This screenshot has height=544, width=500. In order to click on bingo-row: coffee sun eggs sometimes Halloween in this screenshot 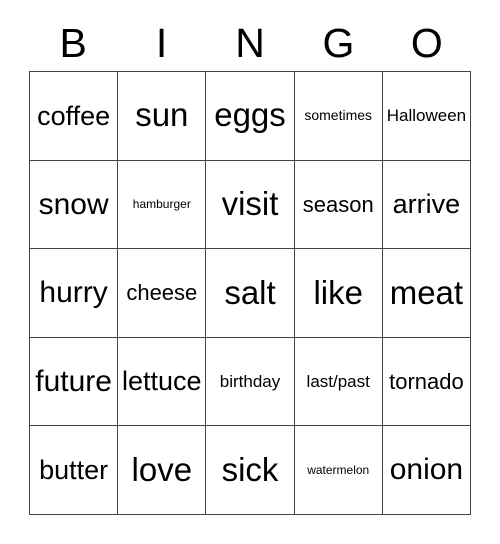, I will do `click(251, 116)`.